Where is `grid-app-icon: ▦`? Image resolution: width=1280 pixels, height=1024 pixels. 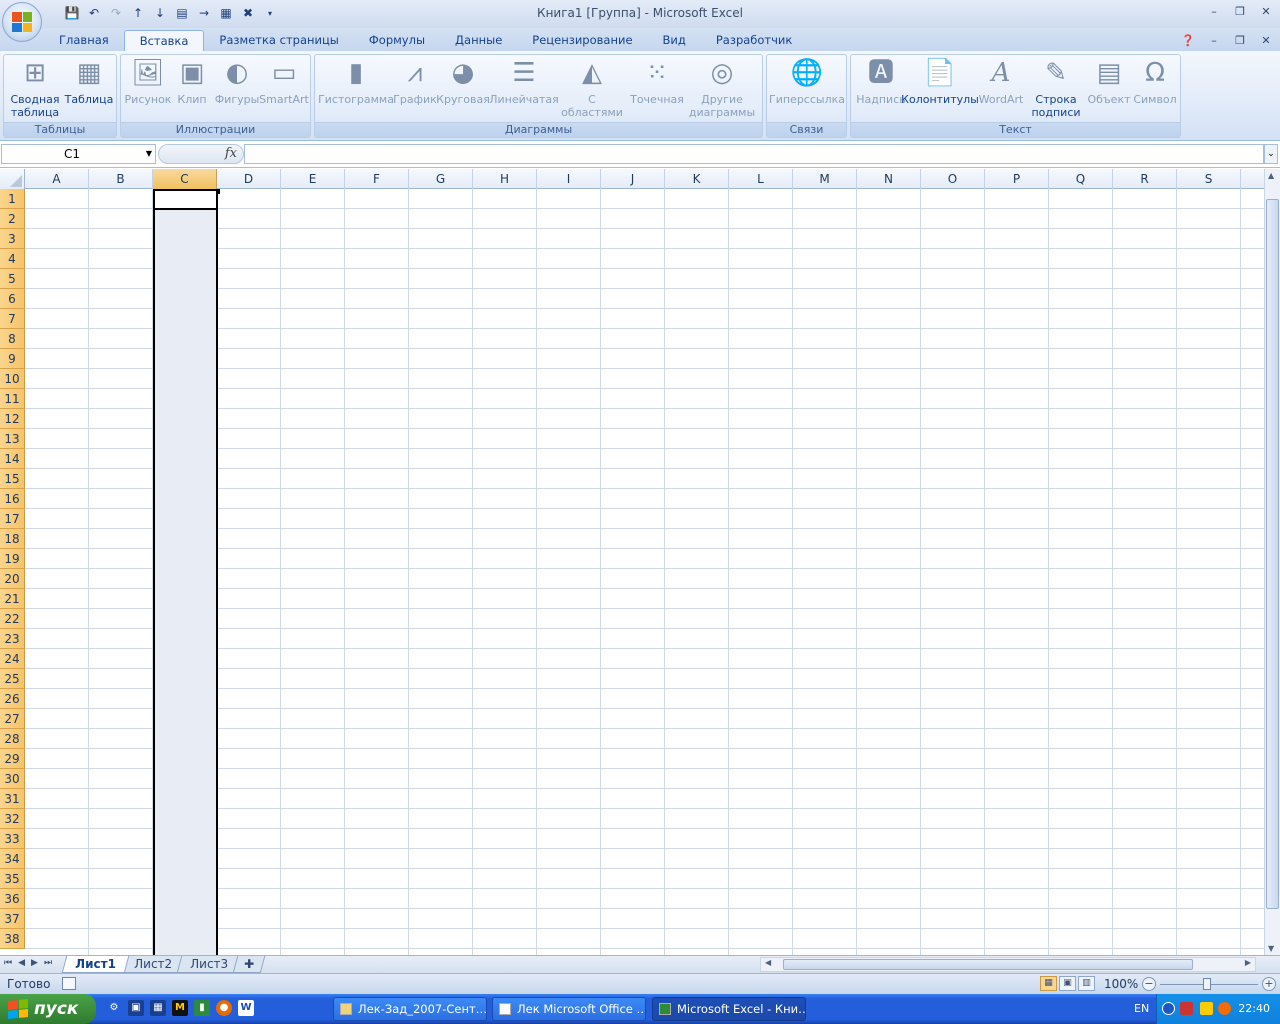 grid-app-icon: ▦ is located at coordinates (158, 1008).